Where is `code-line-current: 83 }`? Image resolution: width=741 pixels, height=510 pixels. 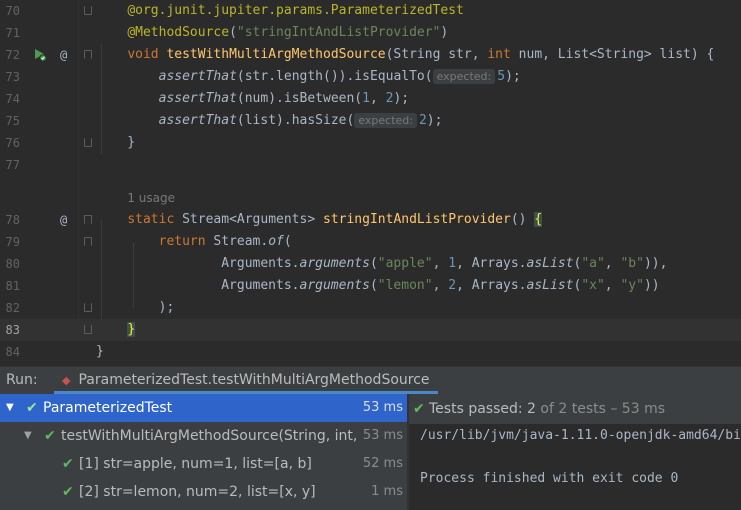 code-line-current: 83 } is located at coordinates (370, 330).